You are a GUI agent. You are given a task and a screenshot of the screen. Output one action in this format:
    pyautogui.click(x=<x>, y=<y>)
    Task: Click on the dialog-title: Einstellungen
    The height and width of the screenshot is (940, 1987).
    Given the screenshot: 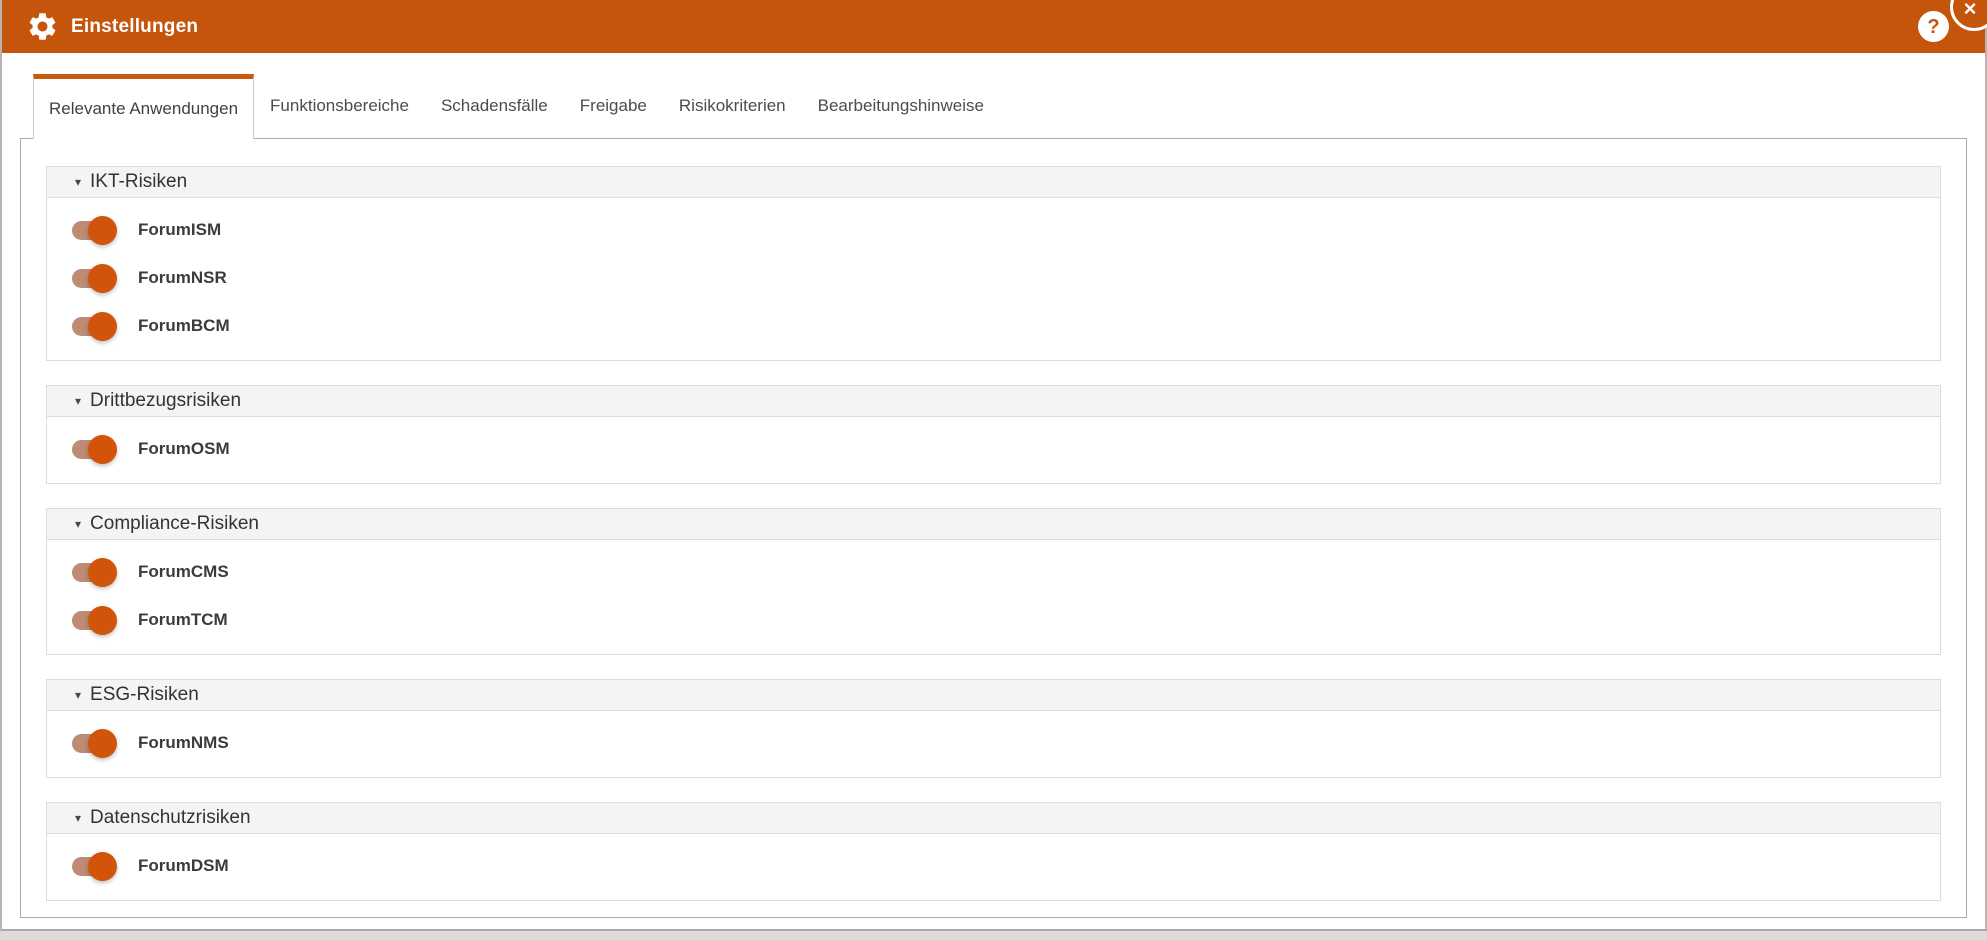 What is the action you would take?
    pyautogui.click(x=135, y=26)
    